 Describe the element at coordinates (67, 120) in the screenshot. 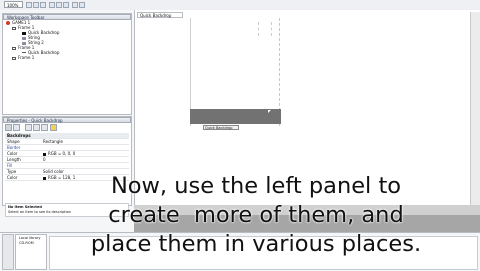

I see `properties-panel-title: Properties - Quick Backdrop` at that location.